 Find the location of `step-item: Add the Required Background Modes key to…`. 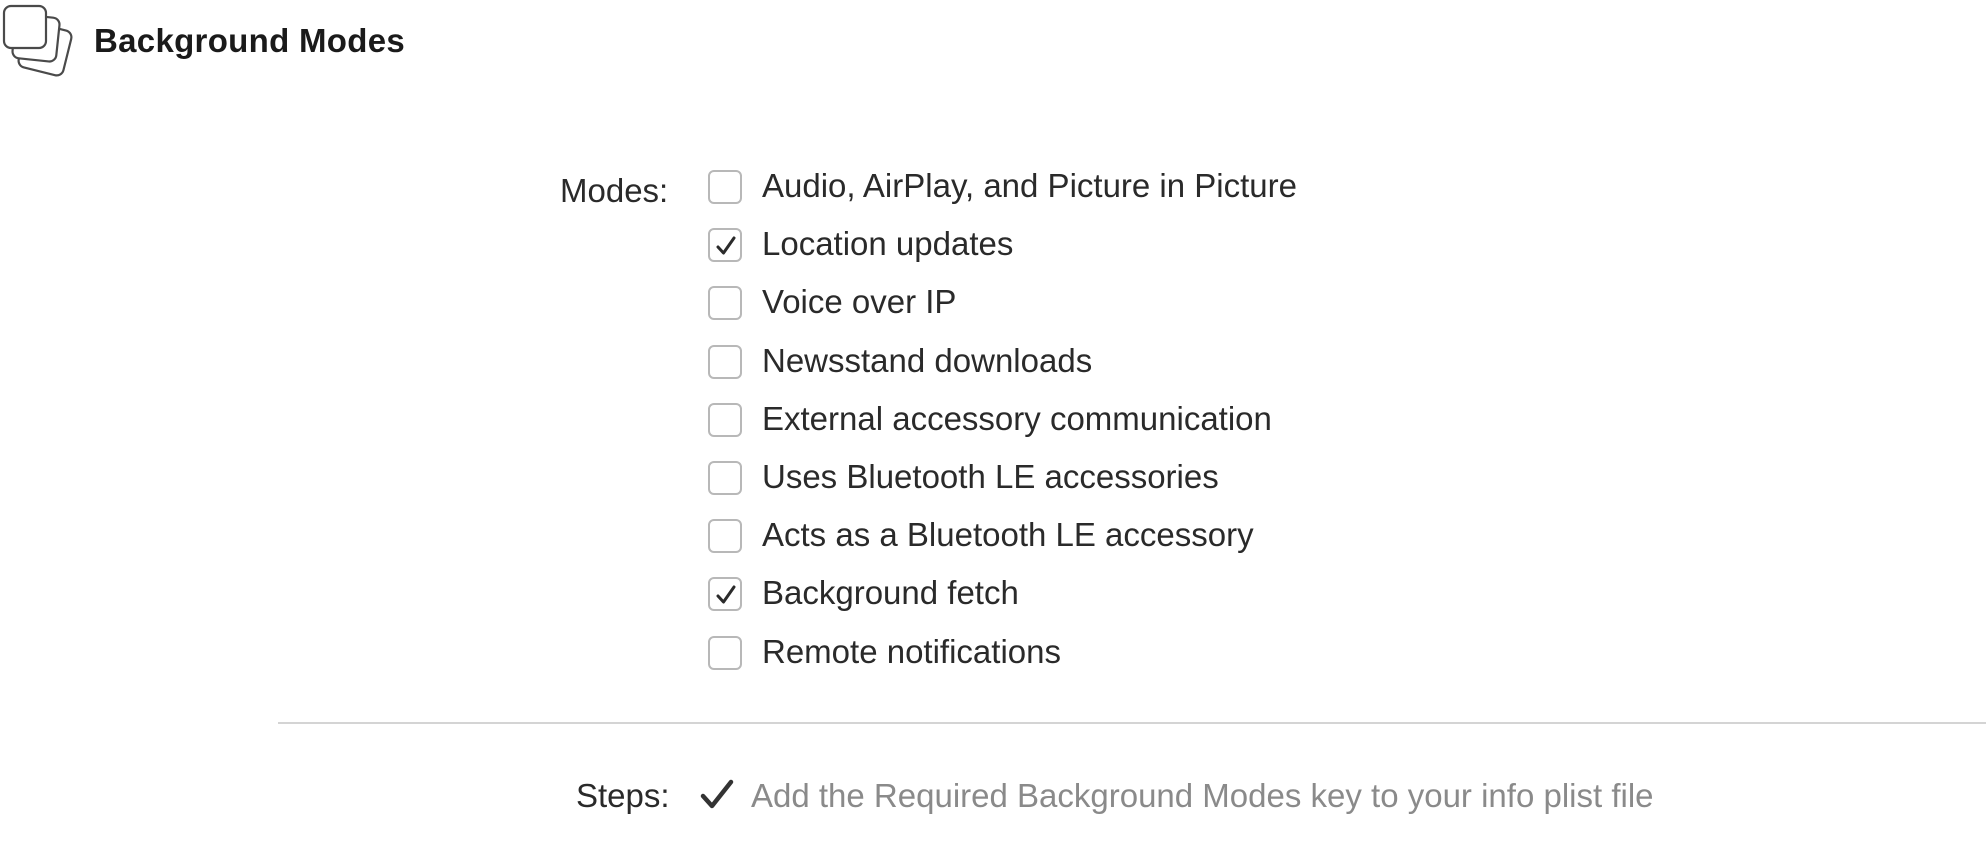

step-item: Add the Required Background Modes key to… is located at coordinates (1202, 795).